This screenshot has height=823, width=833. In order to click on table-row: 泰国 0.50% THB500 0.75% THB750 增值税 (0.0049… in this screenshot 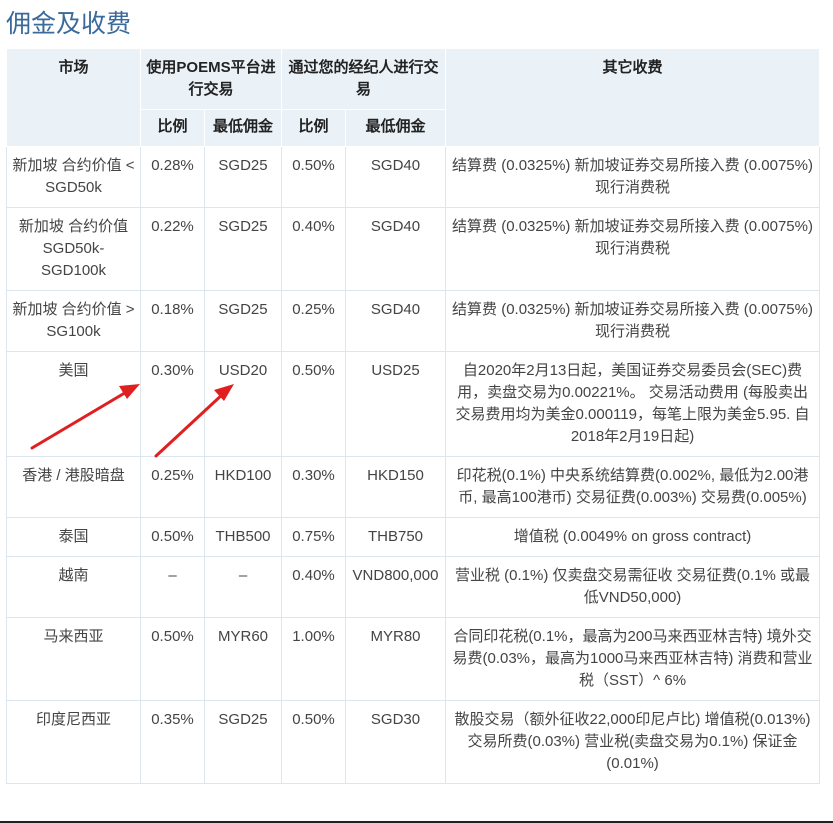, I will do `click(413, 537)`.